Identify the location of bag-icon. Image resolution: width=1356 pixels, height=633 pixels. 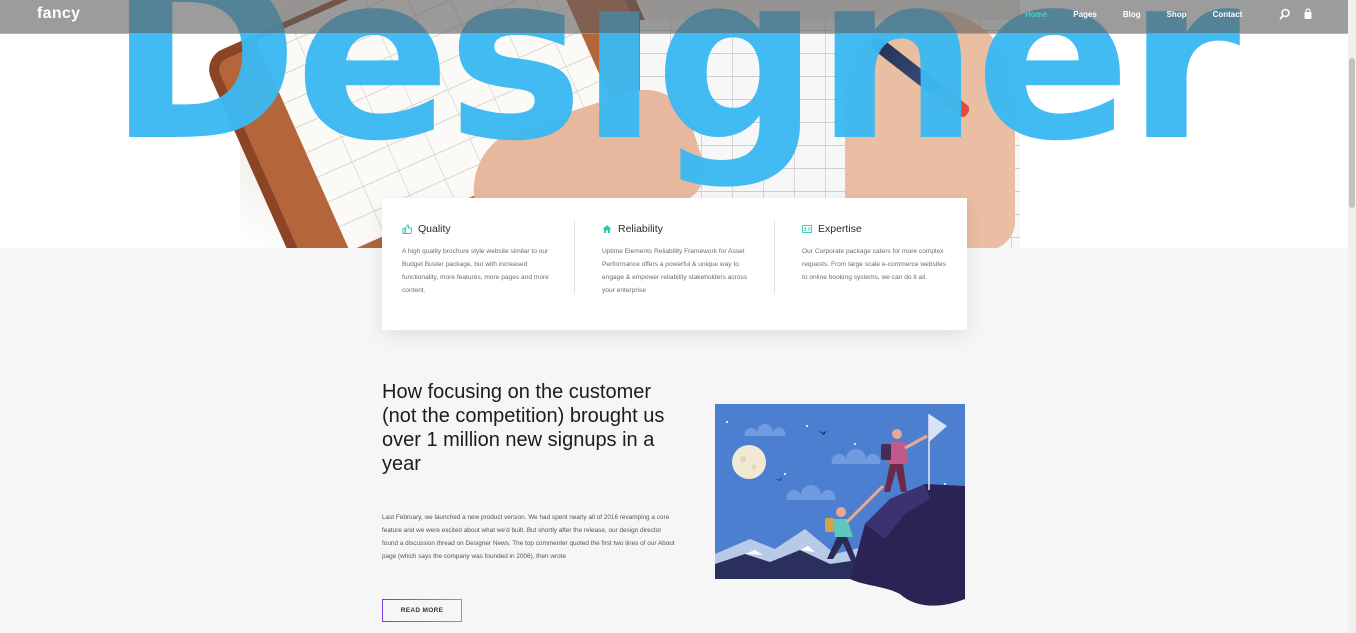
(1308, 14).